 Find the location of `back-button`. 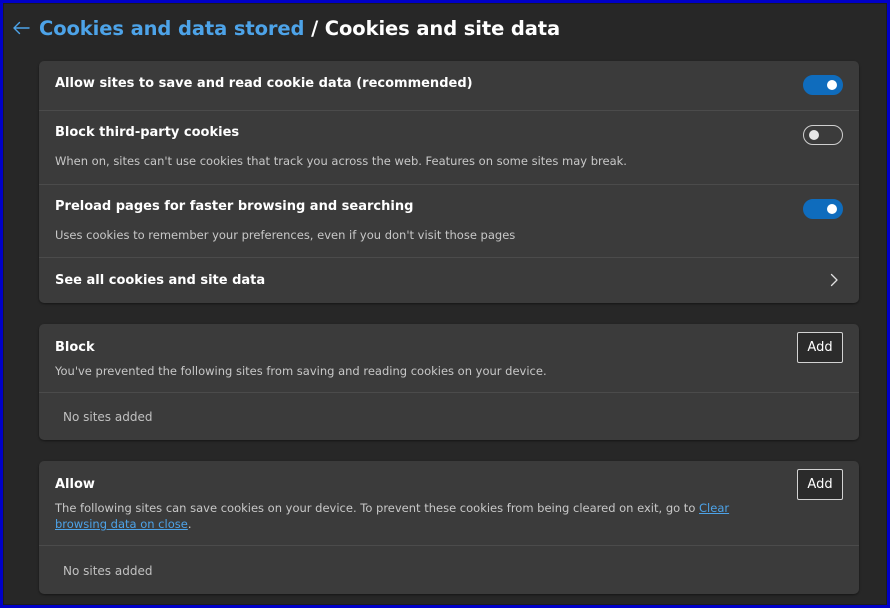

back-button is located at coordinates (21, 28).